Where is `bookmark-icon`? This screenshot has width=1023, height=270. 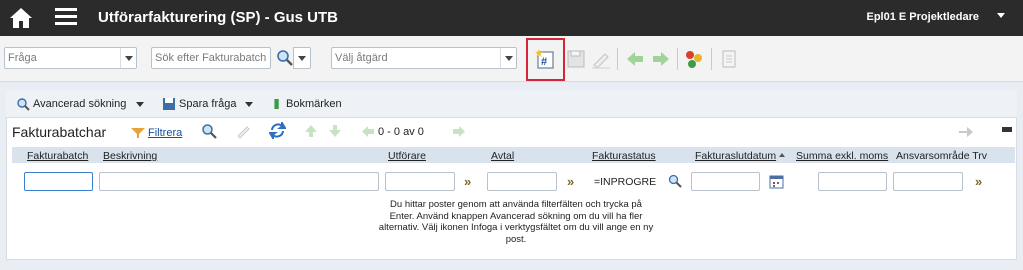
bookmark-icon is located at coordinates (276, 104).